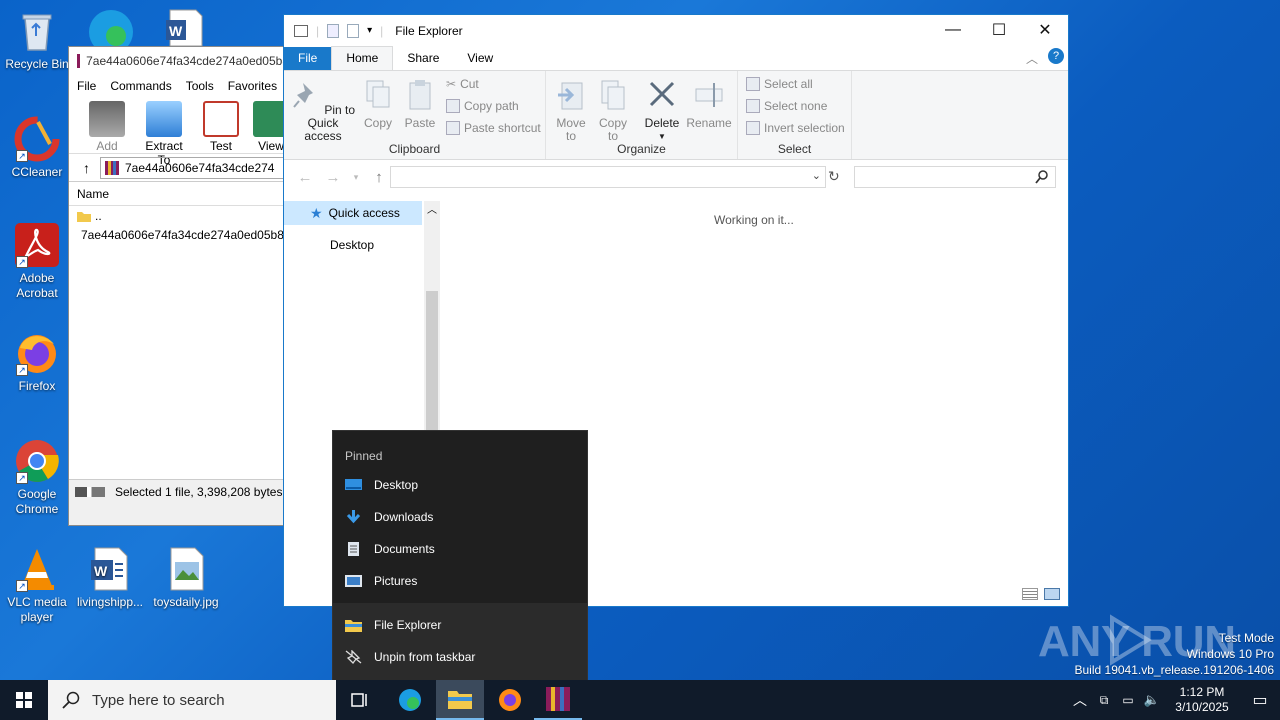 This screenshot has width=1280, height=720. Describe the element at coordinates (1030, 594) in the screenshot. I see `details-view-icon` at that location.